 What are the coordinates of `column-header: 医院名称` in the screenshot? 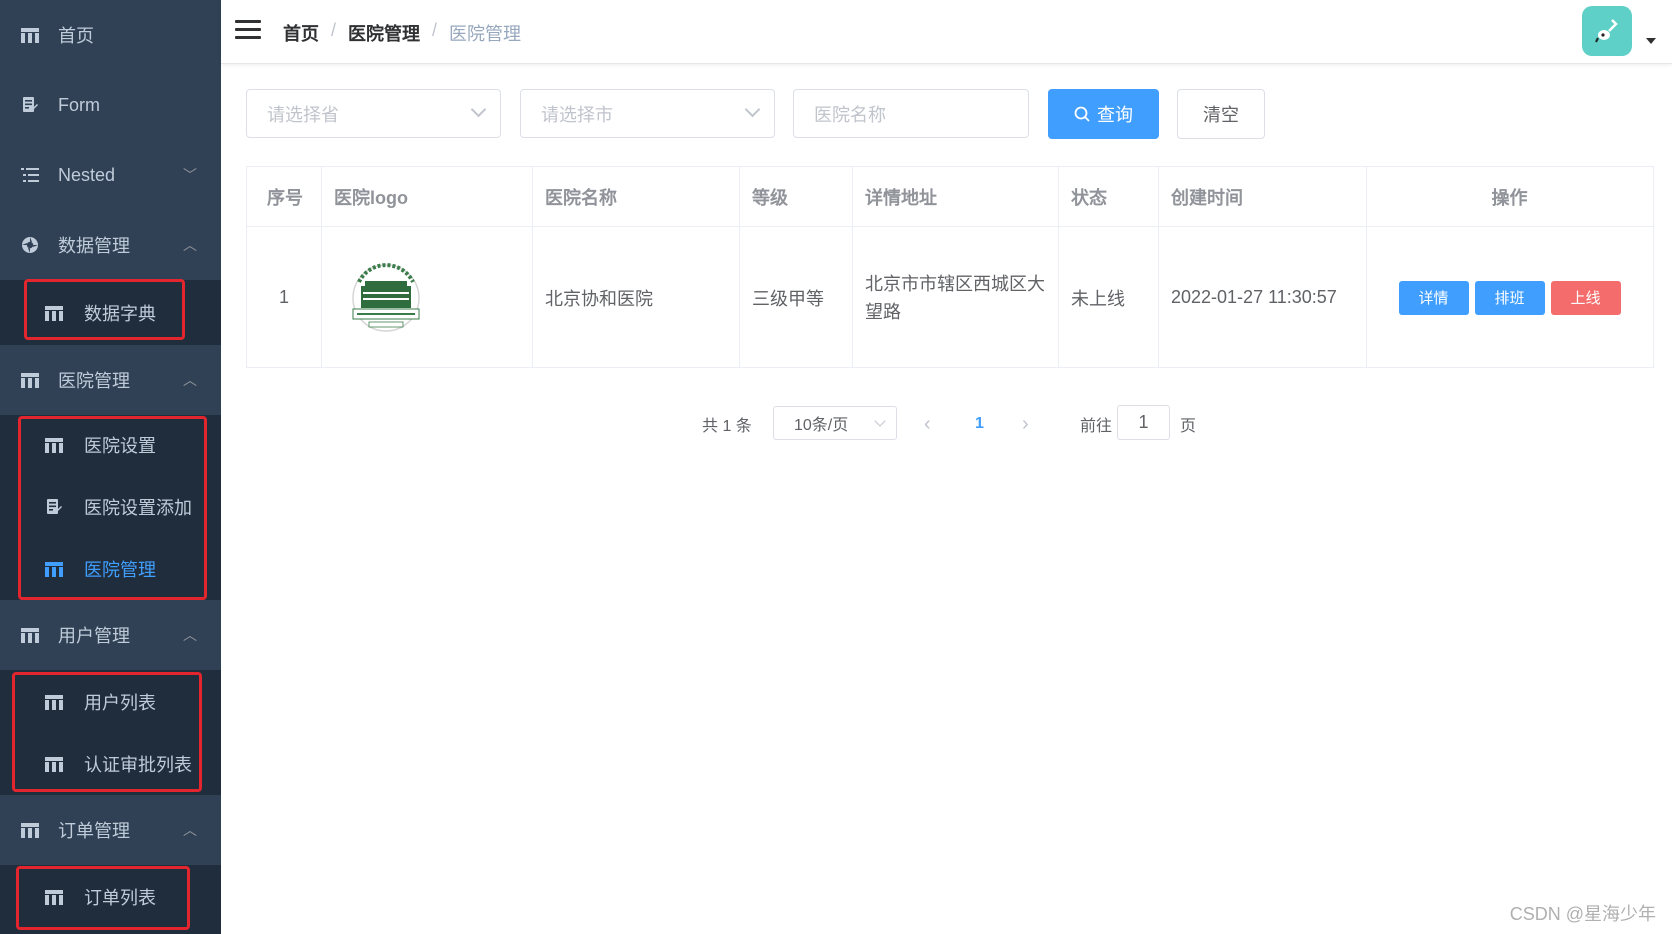 It's located at (635, 197).